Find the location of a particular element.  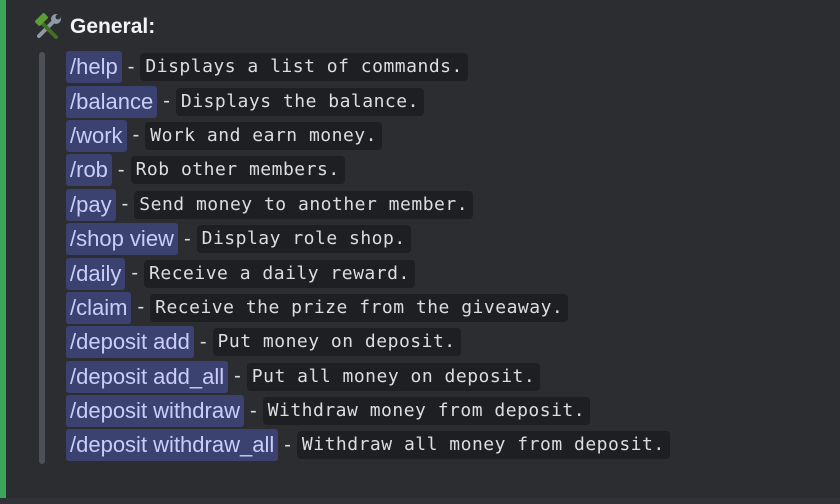

command-row: /help - Displays a list of commands. is located at coordinates (368, 67).